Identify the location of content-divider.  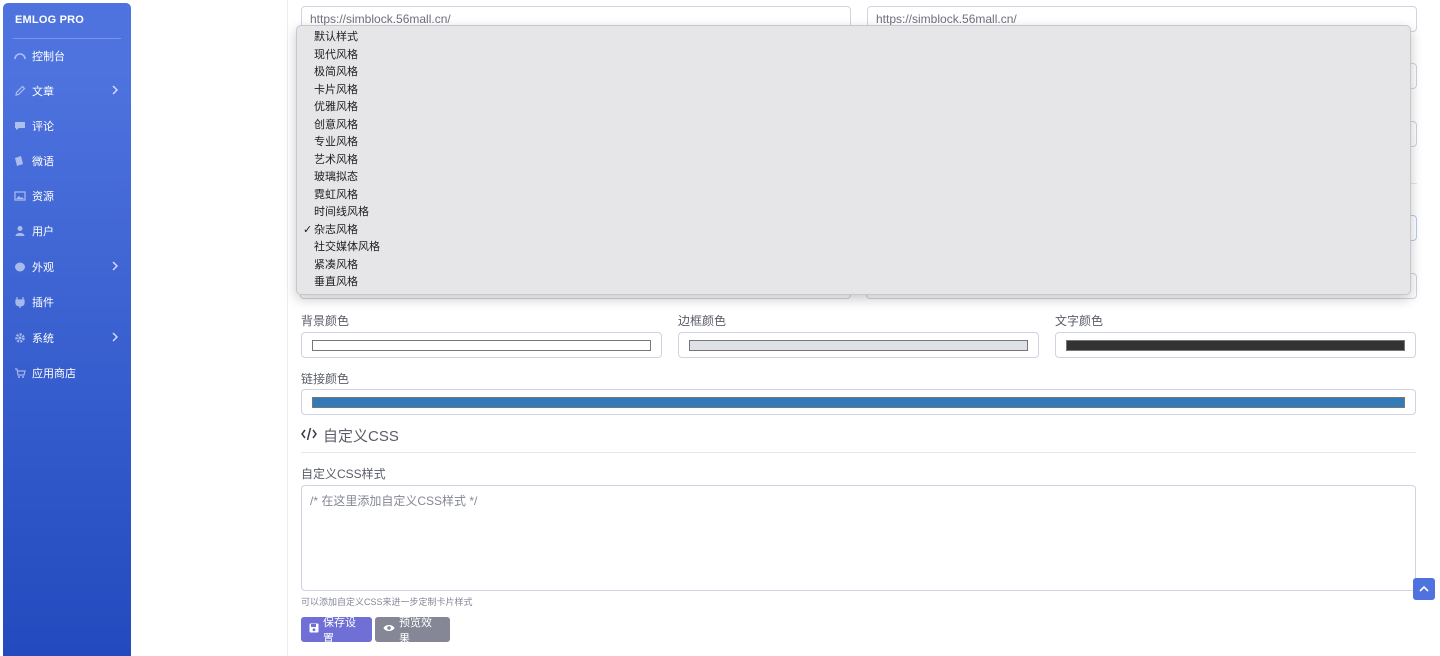
(287, 328).